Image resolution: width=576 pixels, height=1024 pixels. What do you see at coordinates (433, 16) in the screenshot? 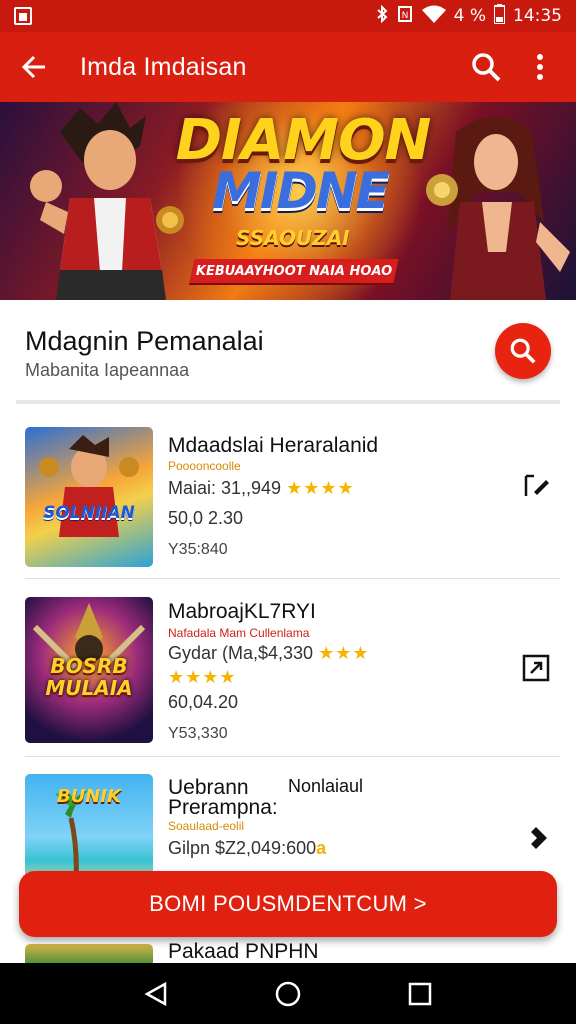
I see `wifi-icon` at bounding box center [433, 16].